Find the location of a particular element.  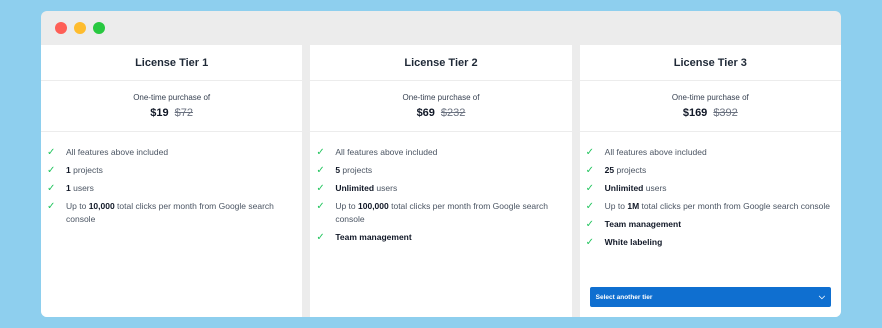

feature-text: 1 users is located at coordinates (80, 188).